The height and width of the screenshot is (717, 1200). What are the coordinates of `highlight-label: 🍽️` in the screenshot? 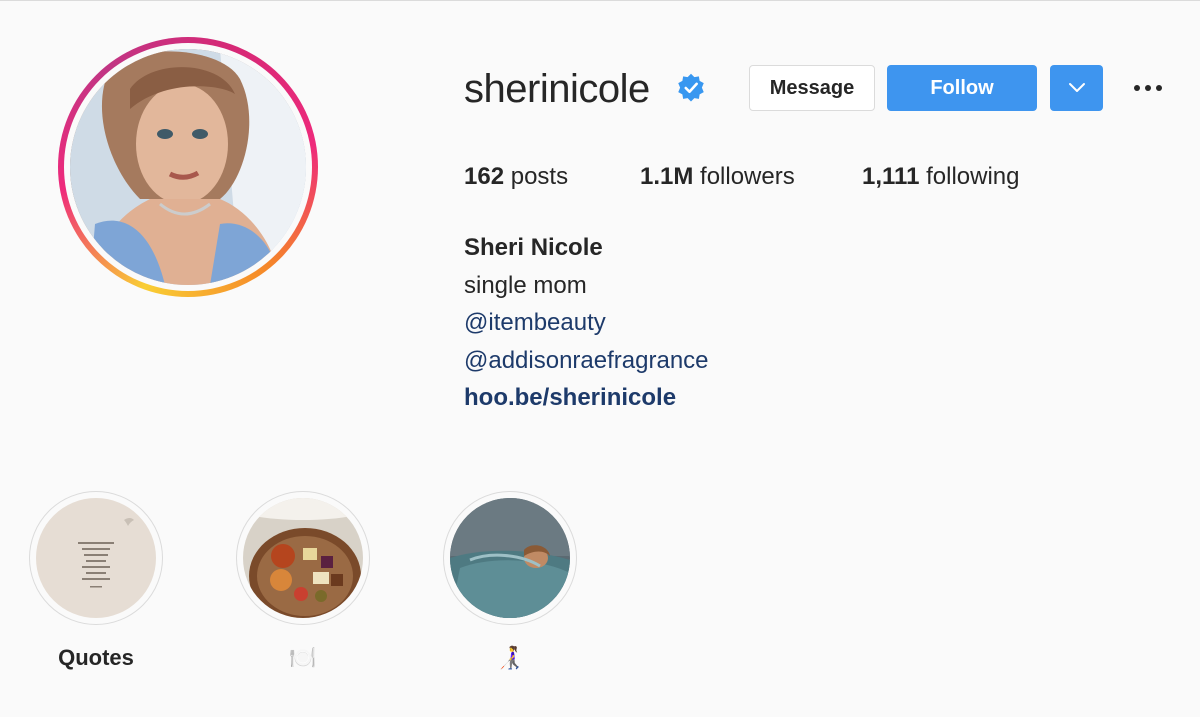 It's located at (303, 657).